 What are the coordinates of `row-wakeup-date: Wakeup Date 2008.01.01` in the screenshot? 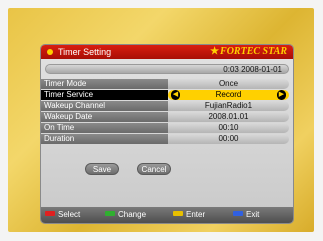 It's located at (167, 117).